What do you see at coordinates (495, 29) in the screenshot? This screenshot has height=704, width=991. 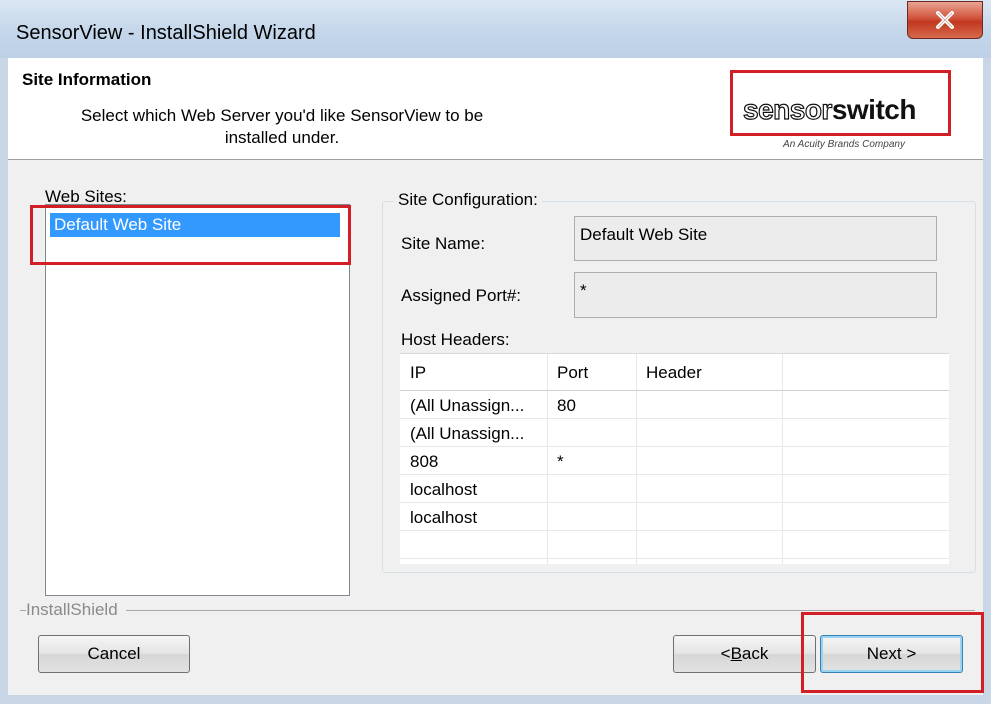 I see `title-bar: SensorView - InstallShield Wizard` at bounding box center [495, 29].